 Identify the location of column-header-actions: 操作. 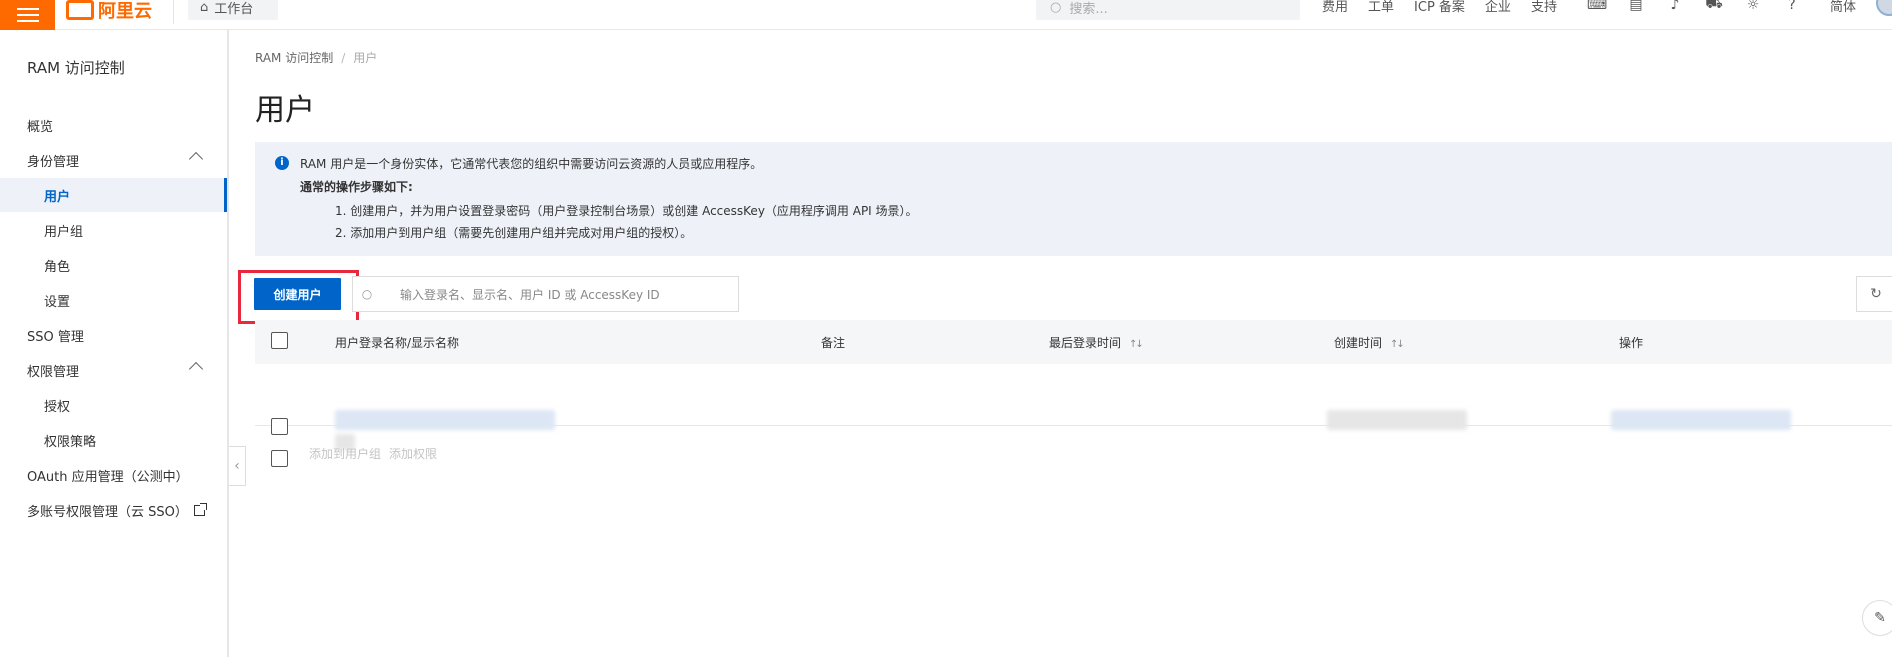
(1631, 343).